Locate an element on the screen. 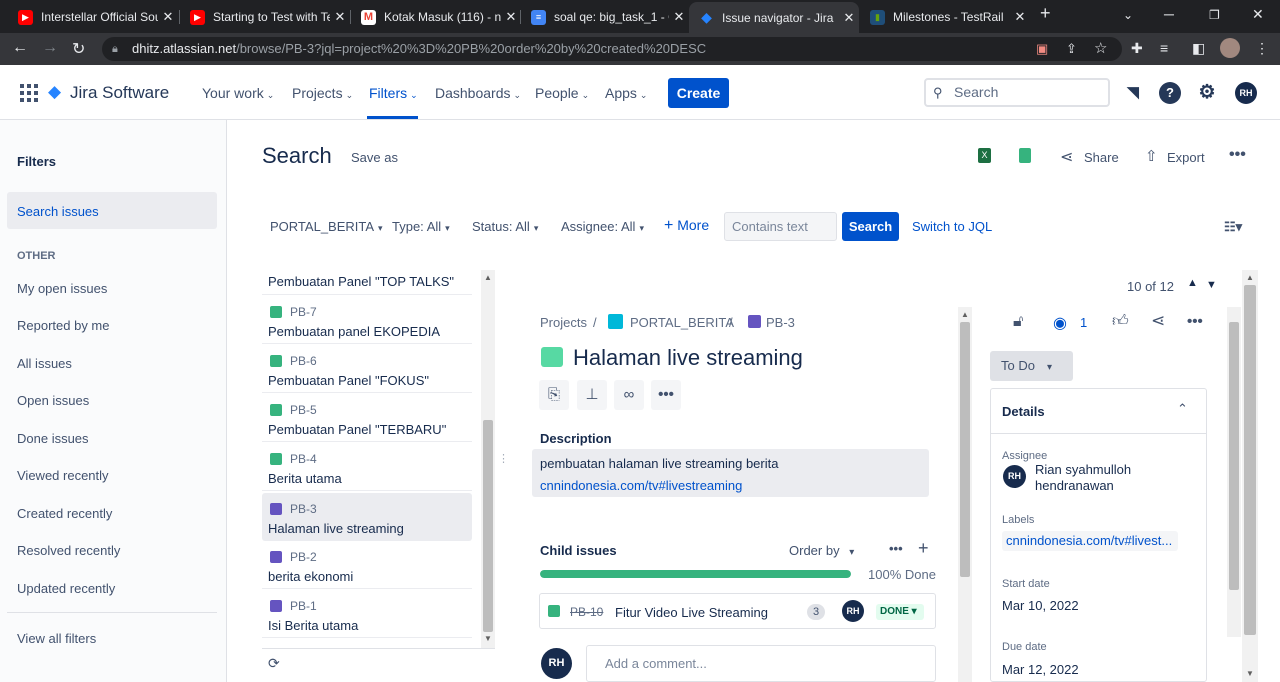 The height and width of the screenshot is (682, 1280). browser-tab-active: ◆ Issue navigator - Jira ✕ is located at coordinates (774, 17).